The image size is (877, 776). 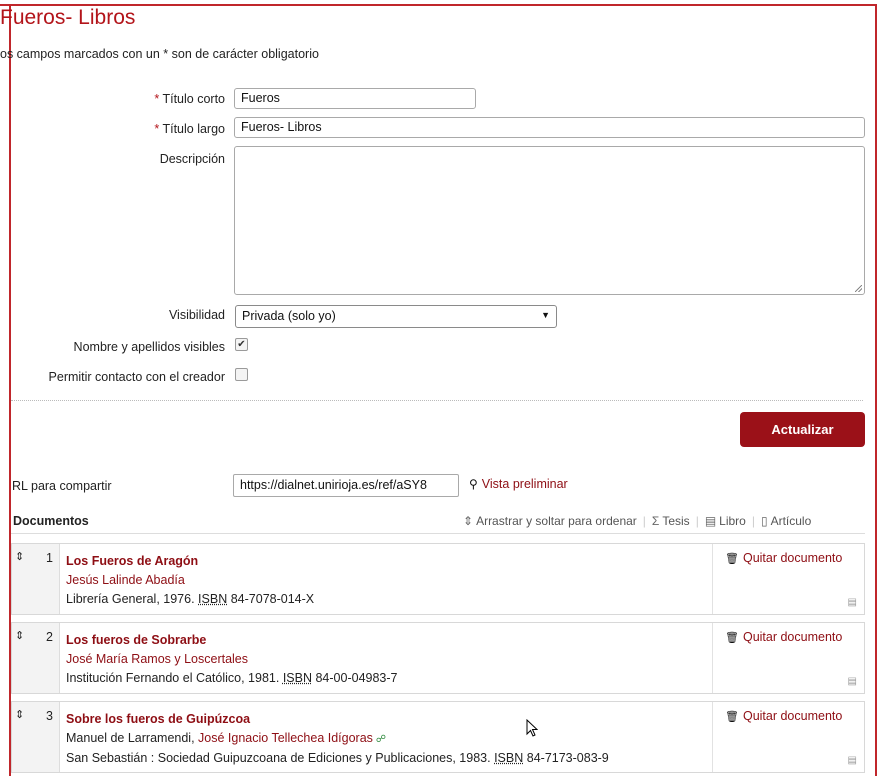 I want to click on document-title-link: Los fueros de Sobrarbe, so click(x=385, y=640).